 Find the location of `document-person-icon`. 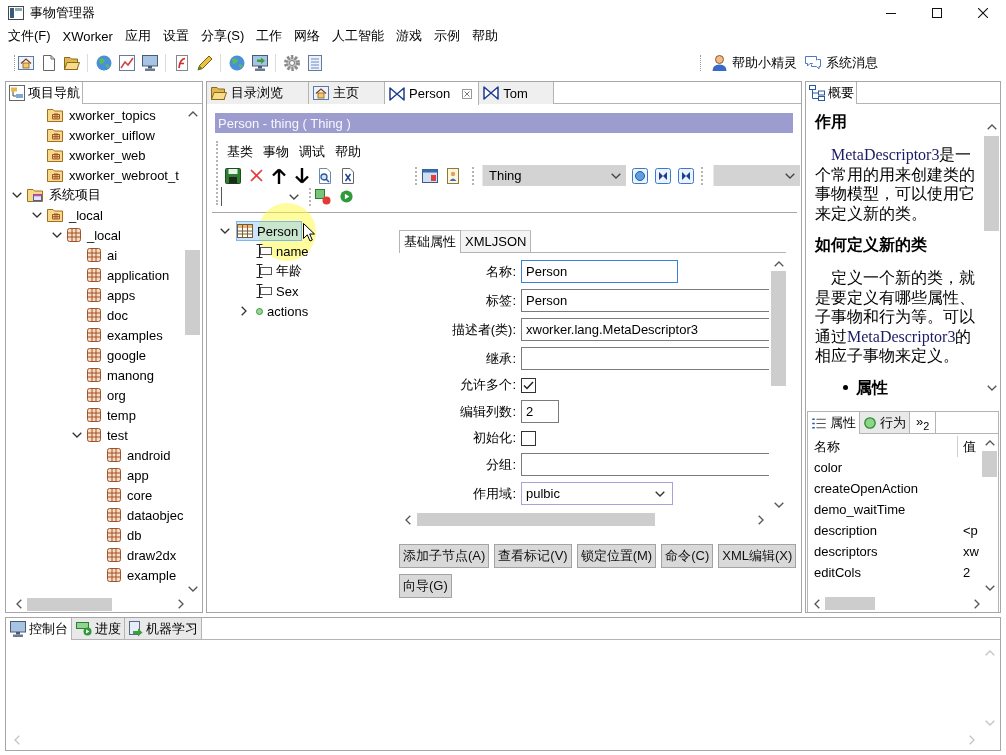

document-person-icon is located at coordinates (453, 175).